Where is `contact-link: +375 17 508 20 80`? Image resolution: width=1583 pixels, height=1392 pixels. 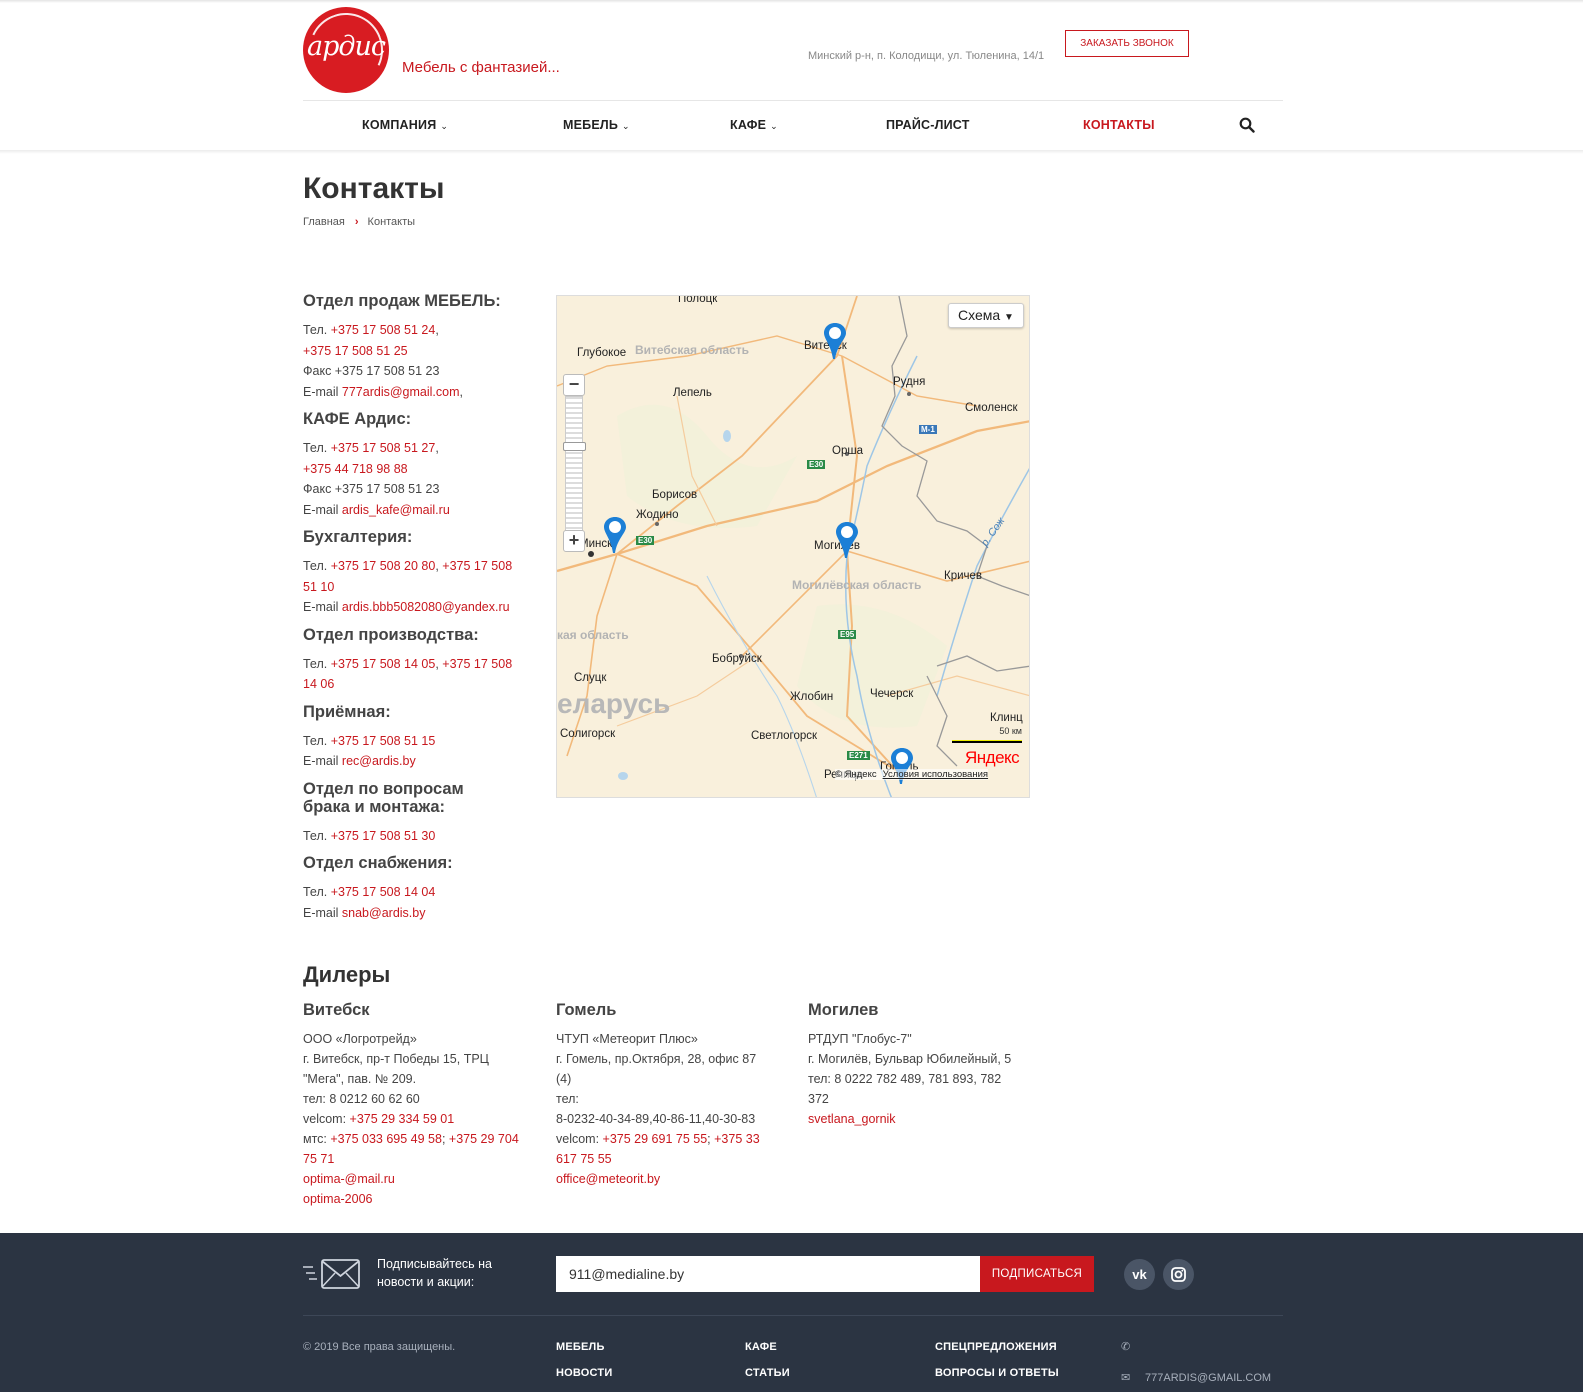 contact-link: +375 17 508 20 80 is located at coordinates (383, 566).